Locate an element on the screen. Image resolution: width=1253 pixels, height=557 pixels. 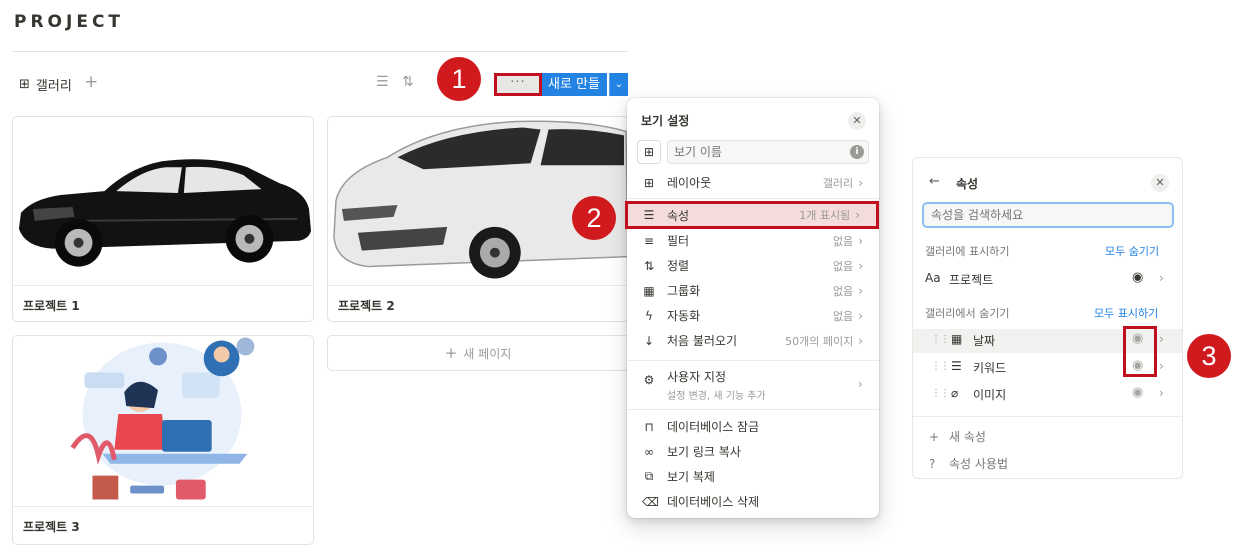
filter-icon: ≡ is located at coordinates (649, 240).